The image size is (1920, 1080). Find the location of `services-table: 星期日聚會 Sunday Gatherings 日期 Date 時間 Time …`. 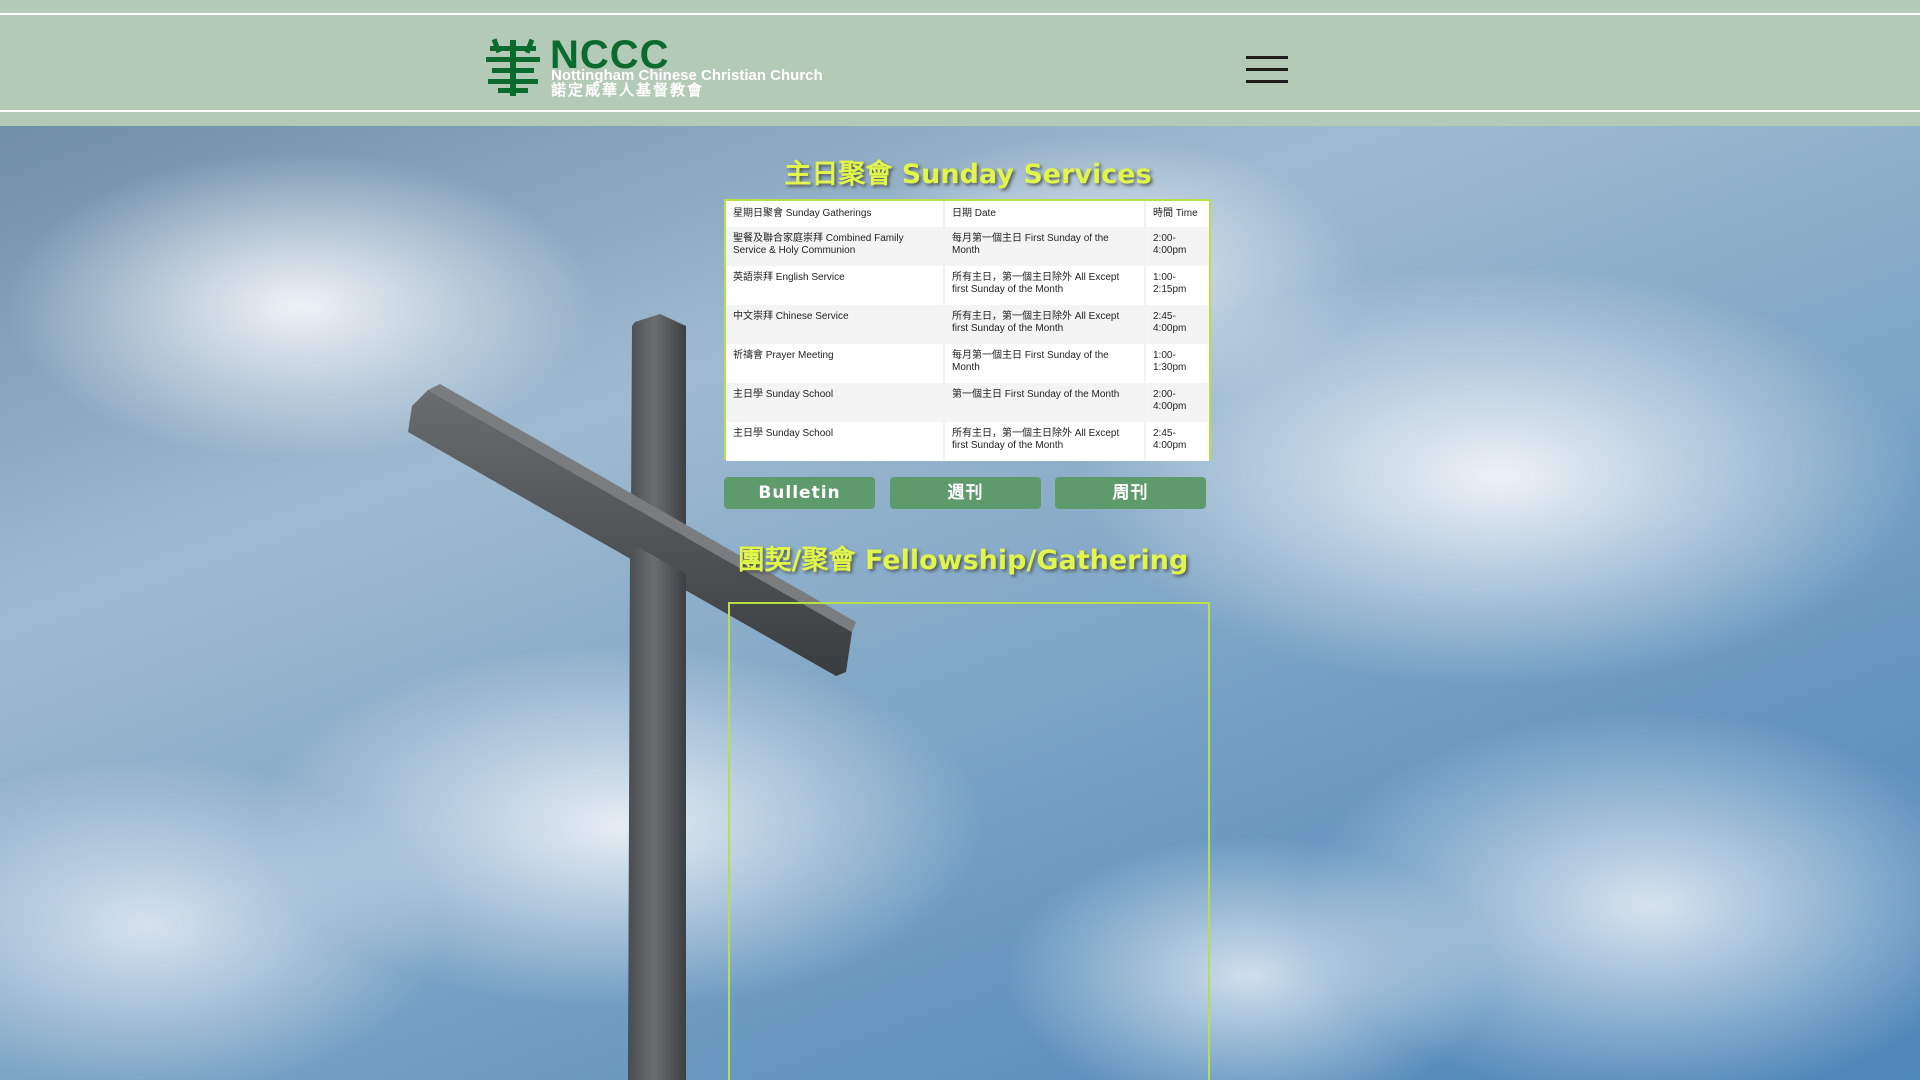

services-table: 星期日聚會 Sunday Gatherings 日期 Date 時間 Time … is located at coordinates (967, 330).